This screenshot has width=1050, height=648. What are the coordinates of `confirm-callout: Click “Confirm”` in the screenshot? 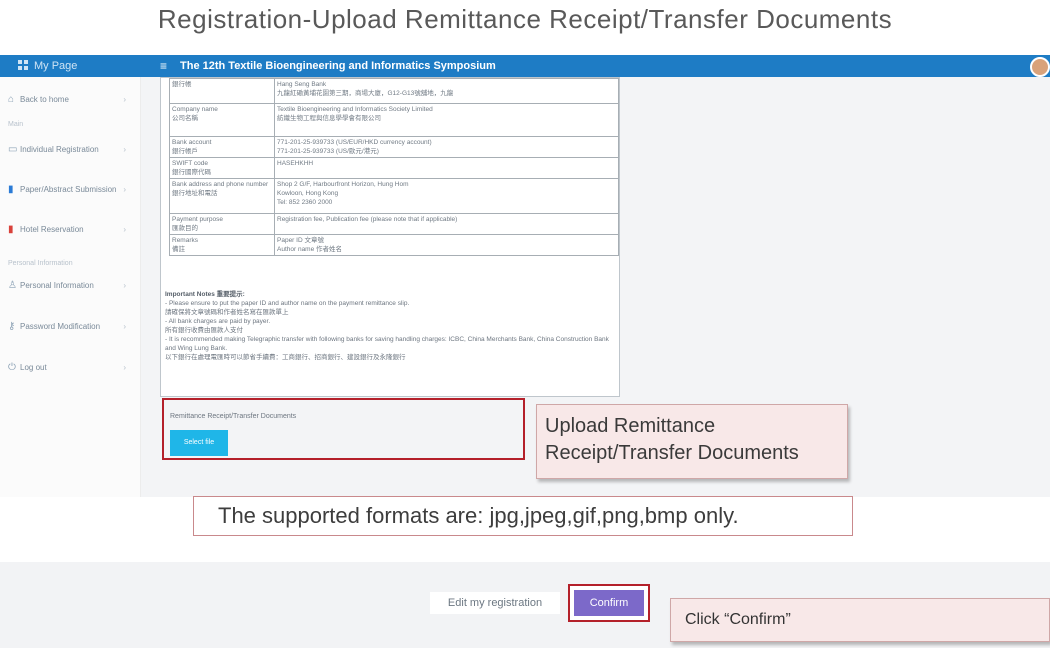 It's located at (860, 620).